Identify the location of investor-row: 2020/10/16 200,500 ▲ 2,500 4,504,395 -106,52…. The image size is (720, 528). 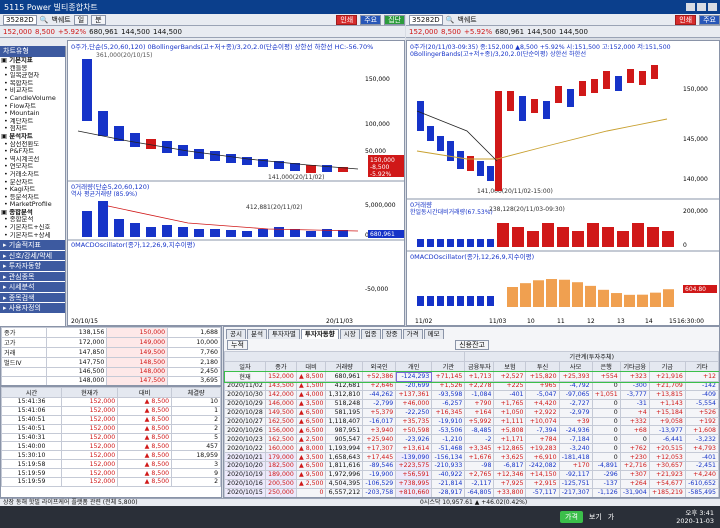
(471, 483).